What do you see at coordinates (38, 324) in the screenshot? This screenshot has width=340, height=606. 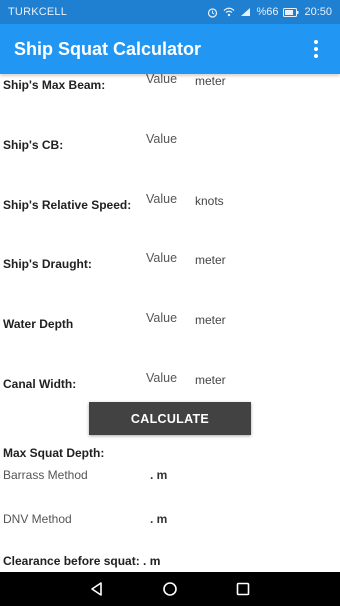 I see `field-label: Water Depth` at bounding box center [38, 324].